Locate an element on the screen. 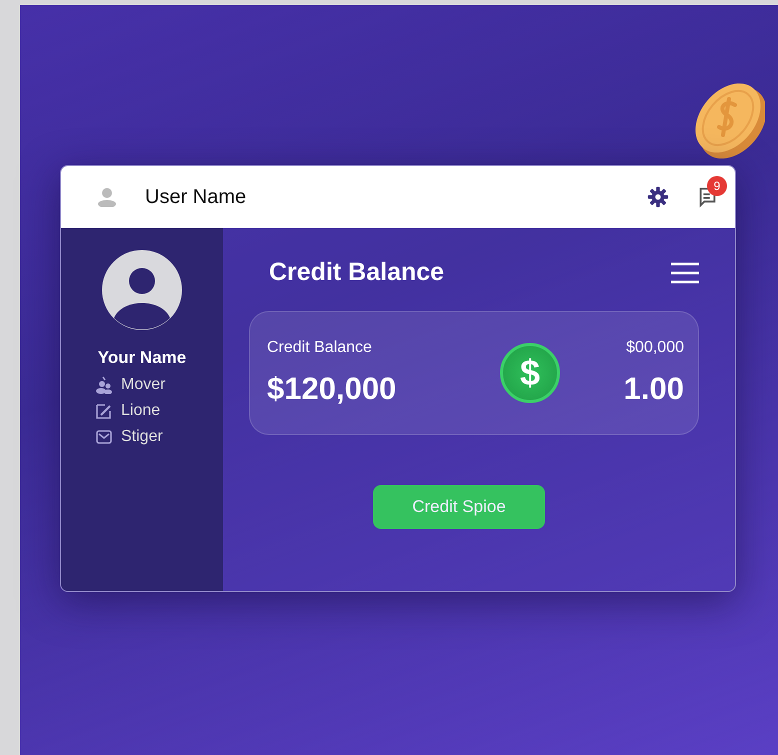 This screenshot has width=778, height=755. side-value: 1.00 is located at coordinates (654, 389).